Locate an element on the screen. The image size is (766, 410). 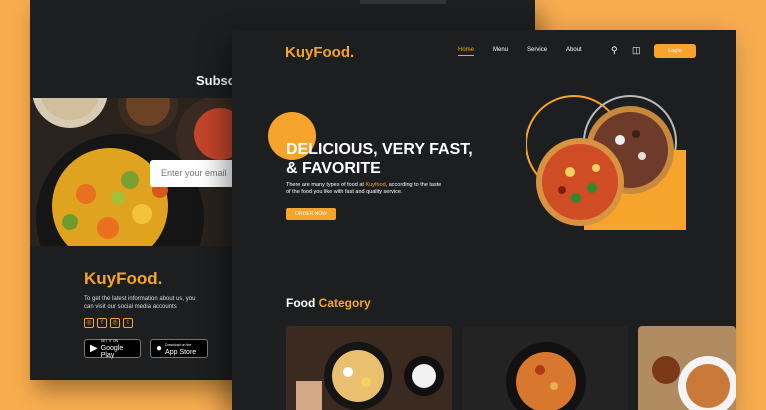
footer-brand-logo: KuyFood. is located at coordinates (123, 278).